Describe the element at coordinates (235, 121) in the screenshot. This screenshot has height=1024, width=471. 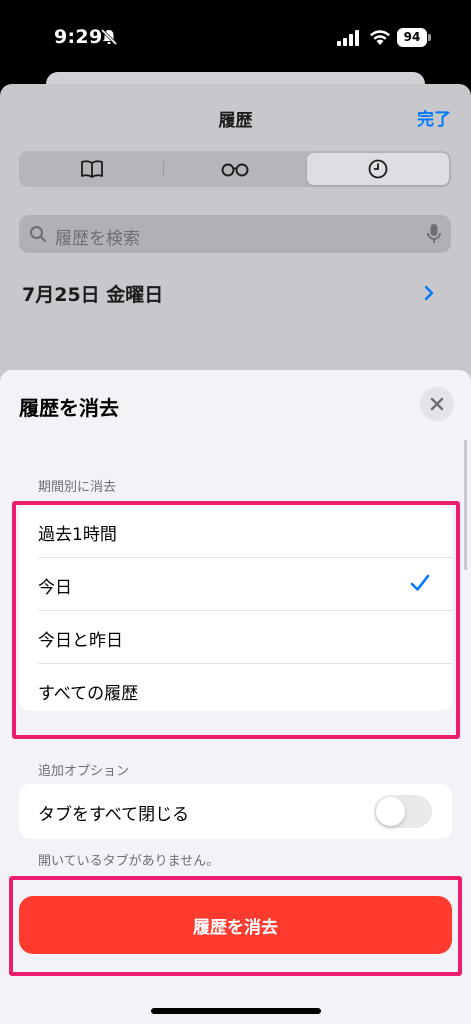
I see `history-title: 履歴` at that location.